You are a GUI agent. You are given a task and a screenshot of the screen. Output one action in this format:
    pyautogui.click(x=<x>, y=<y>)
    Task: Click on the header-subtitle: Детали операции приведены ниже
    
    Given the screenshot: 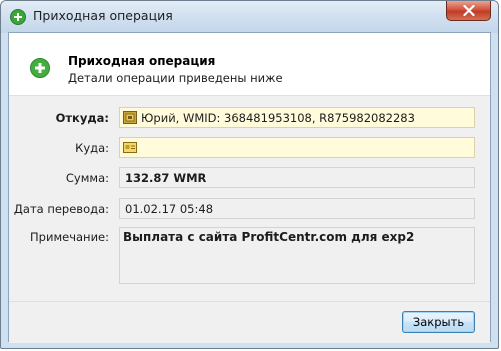 What is the action you would take?
    pyautogui.click(x=175, y=78)
    